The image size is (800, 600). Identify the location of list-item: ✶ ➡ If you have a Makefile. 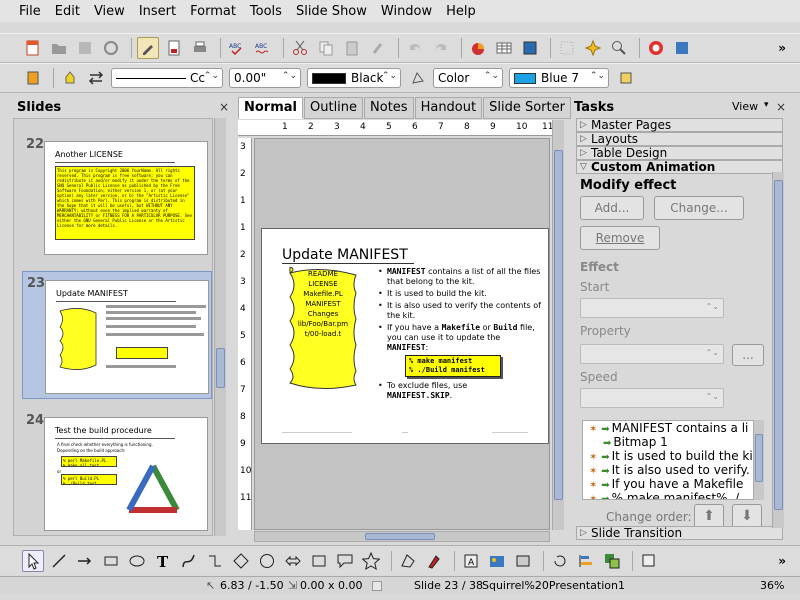
(673, 484).